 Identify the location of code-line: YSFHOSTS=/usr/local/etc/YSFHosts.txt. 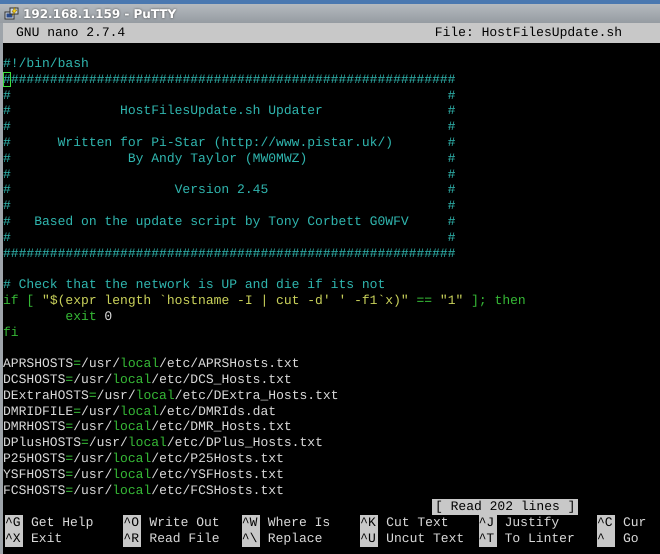
(144, 474).